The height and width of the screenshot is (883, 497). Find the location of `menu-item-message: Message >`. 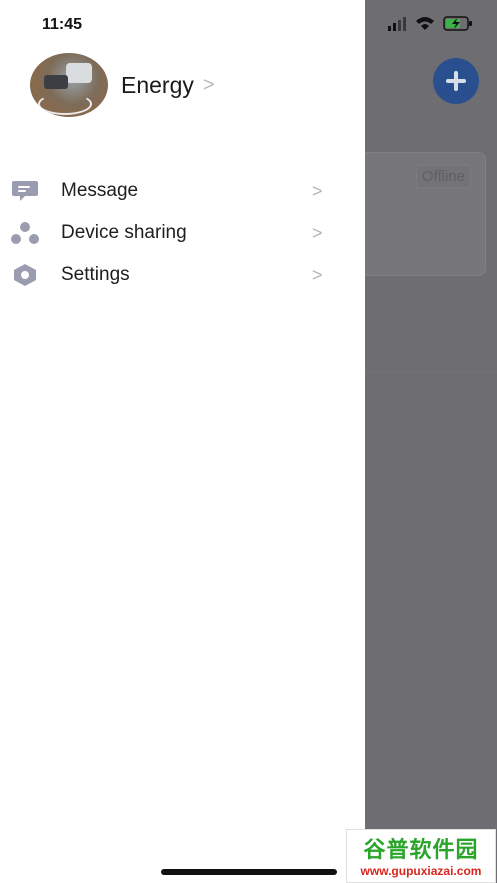

menu-item-message: Message > is located at coordinates (182, 191).